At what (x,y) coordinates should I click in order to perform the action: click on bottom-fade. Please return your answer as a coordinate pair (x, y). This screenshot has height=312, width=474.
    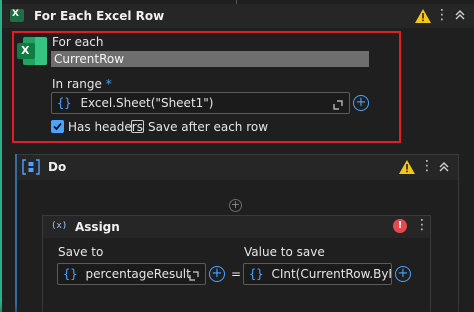
    Looking at the image, I should click on (237, 307).